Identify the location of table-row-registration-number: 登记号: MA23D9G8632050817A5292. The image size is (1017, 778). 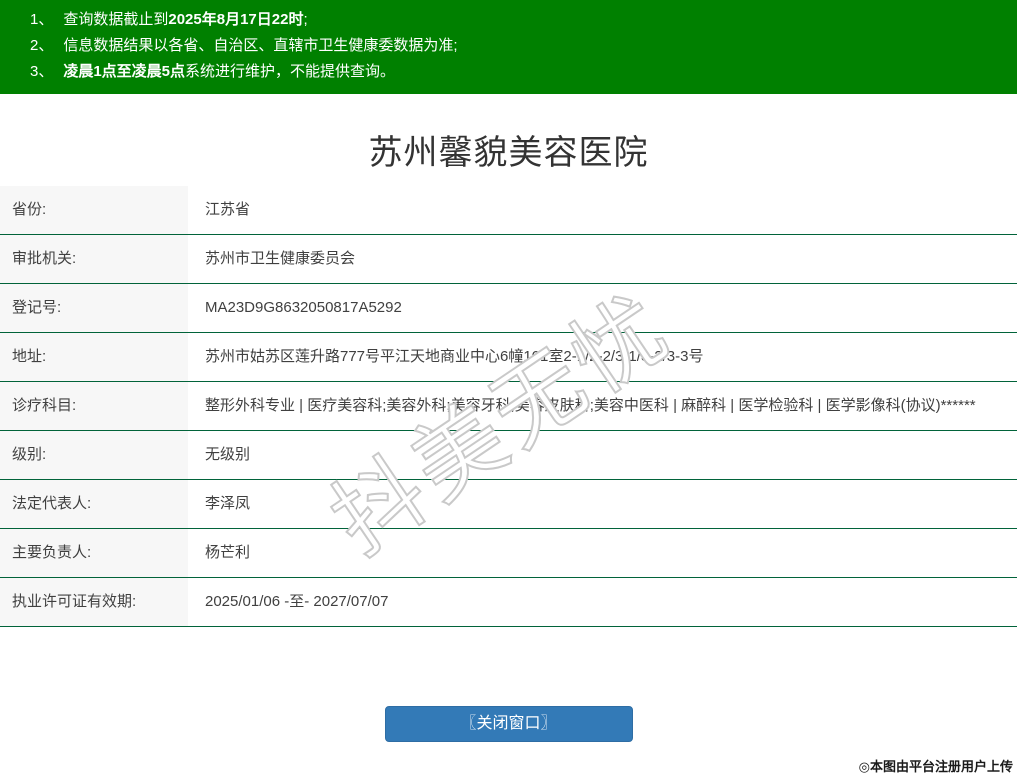
(508, 308).